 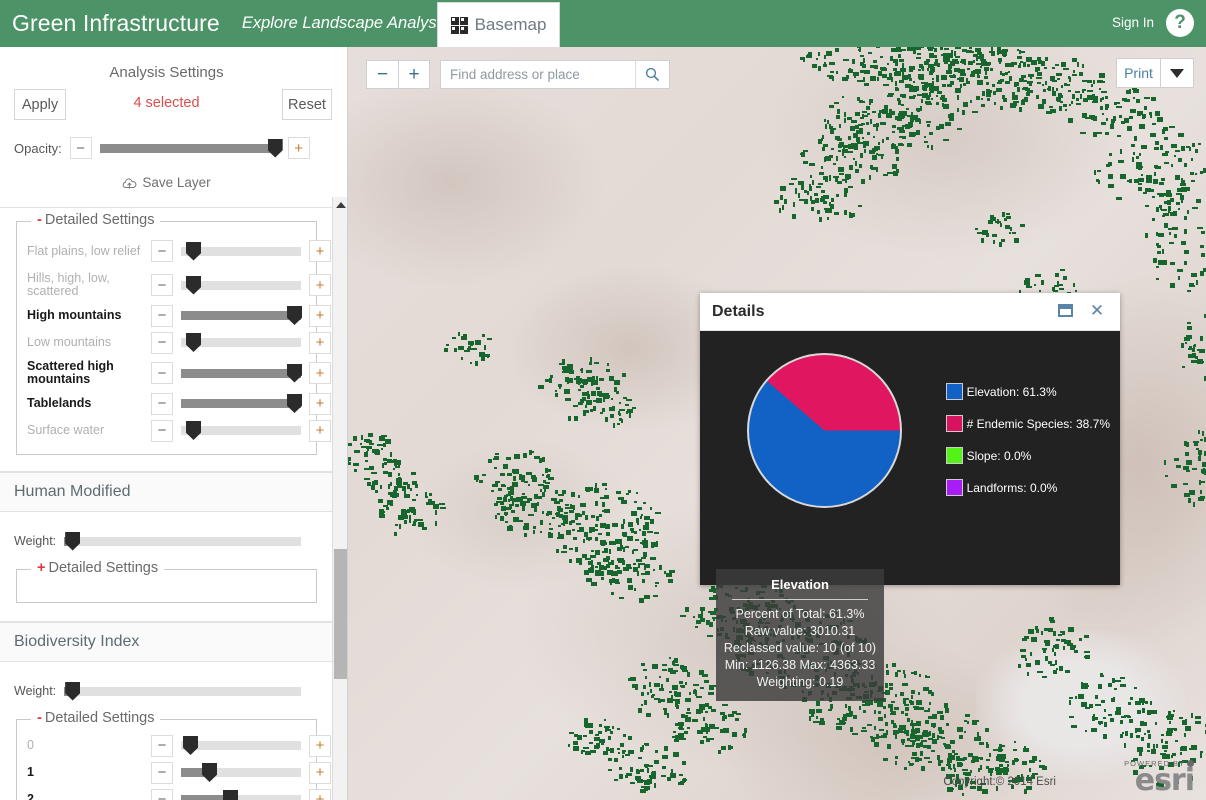 What do you see at coordinates (800, 614) in the screenshot?
I see `tooltip-line: Percent of Total: 61.3%` at bounding box center [800, 614].